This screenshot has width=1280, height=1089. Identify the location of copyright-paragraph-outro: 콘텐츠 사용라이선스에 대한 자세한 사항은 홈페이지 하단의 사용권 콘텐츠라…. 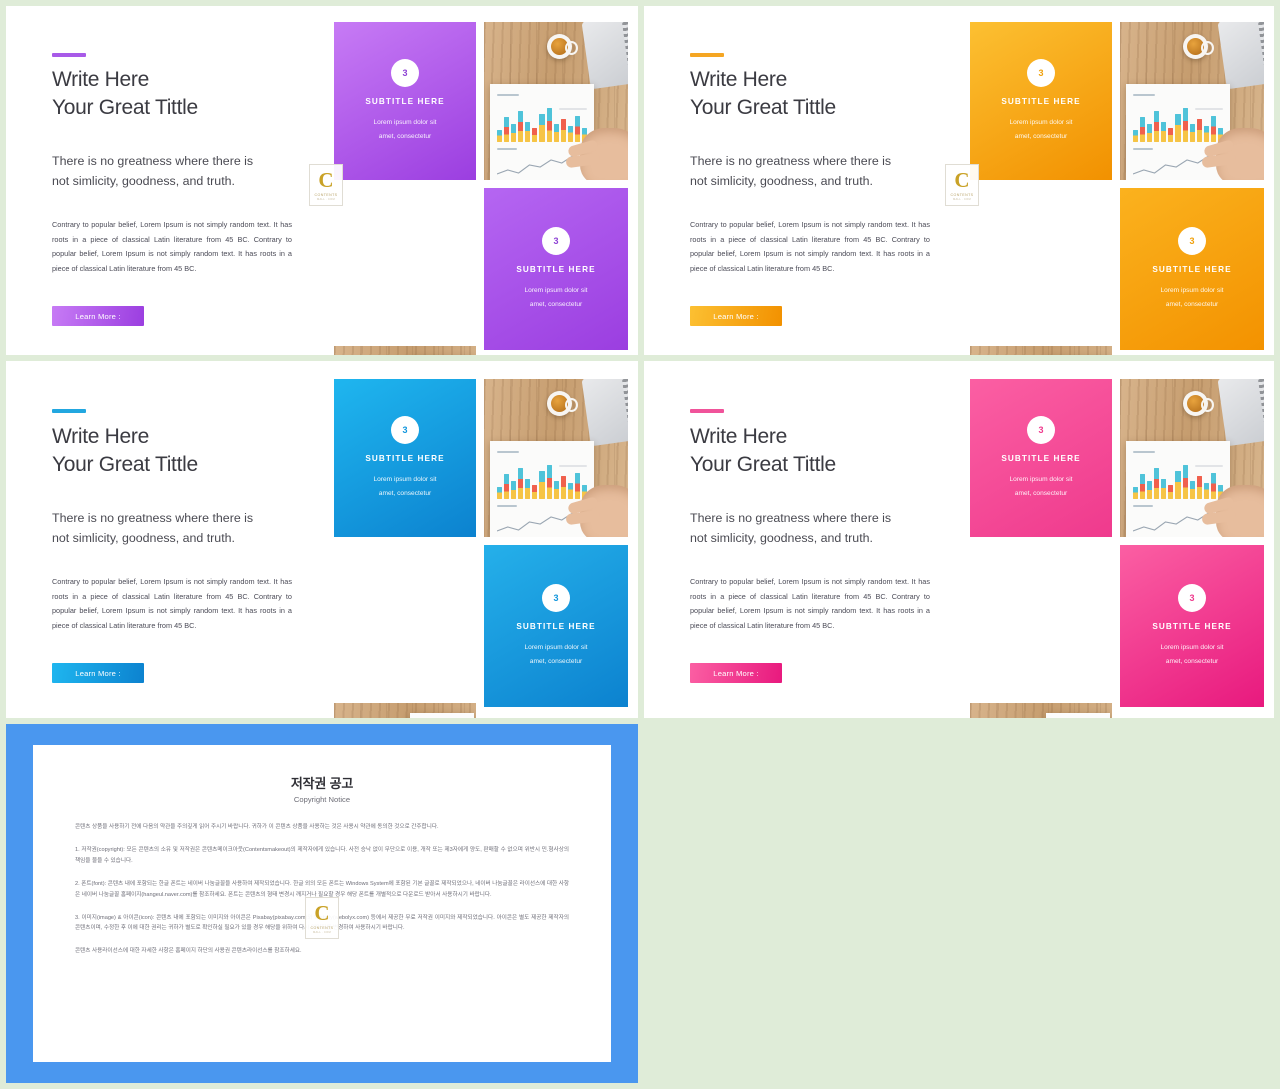
(188, 951).